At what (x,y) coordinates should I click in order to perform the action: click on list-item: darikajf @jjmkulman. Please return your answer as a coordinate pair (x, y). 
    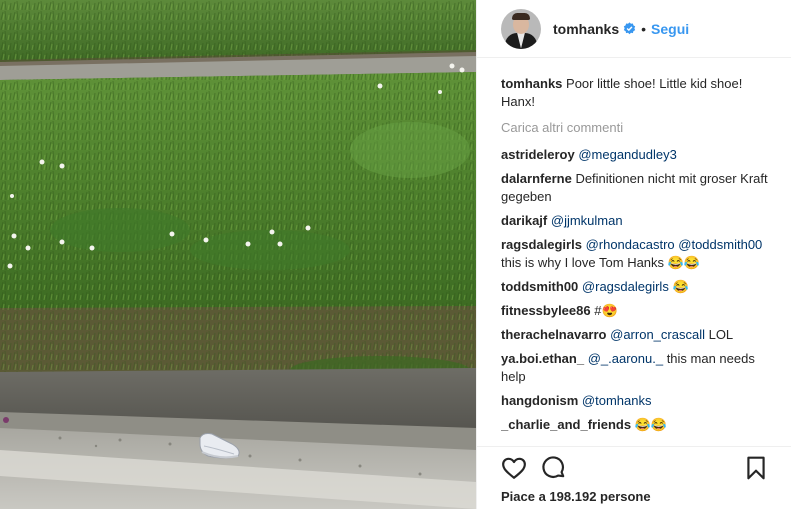
    Looking at the image, I should click on (636, 221).